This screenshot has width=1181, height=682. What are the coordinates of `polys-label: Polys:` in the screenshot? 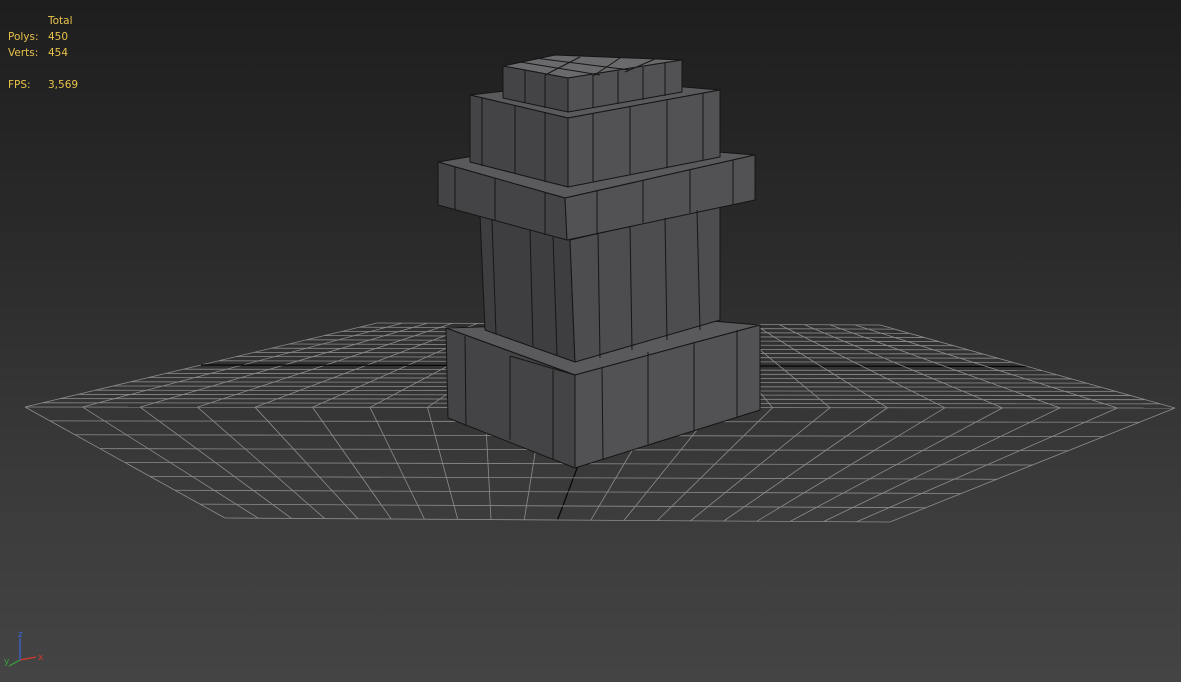 It's located at (23, 37).